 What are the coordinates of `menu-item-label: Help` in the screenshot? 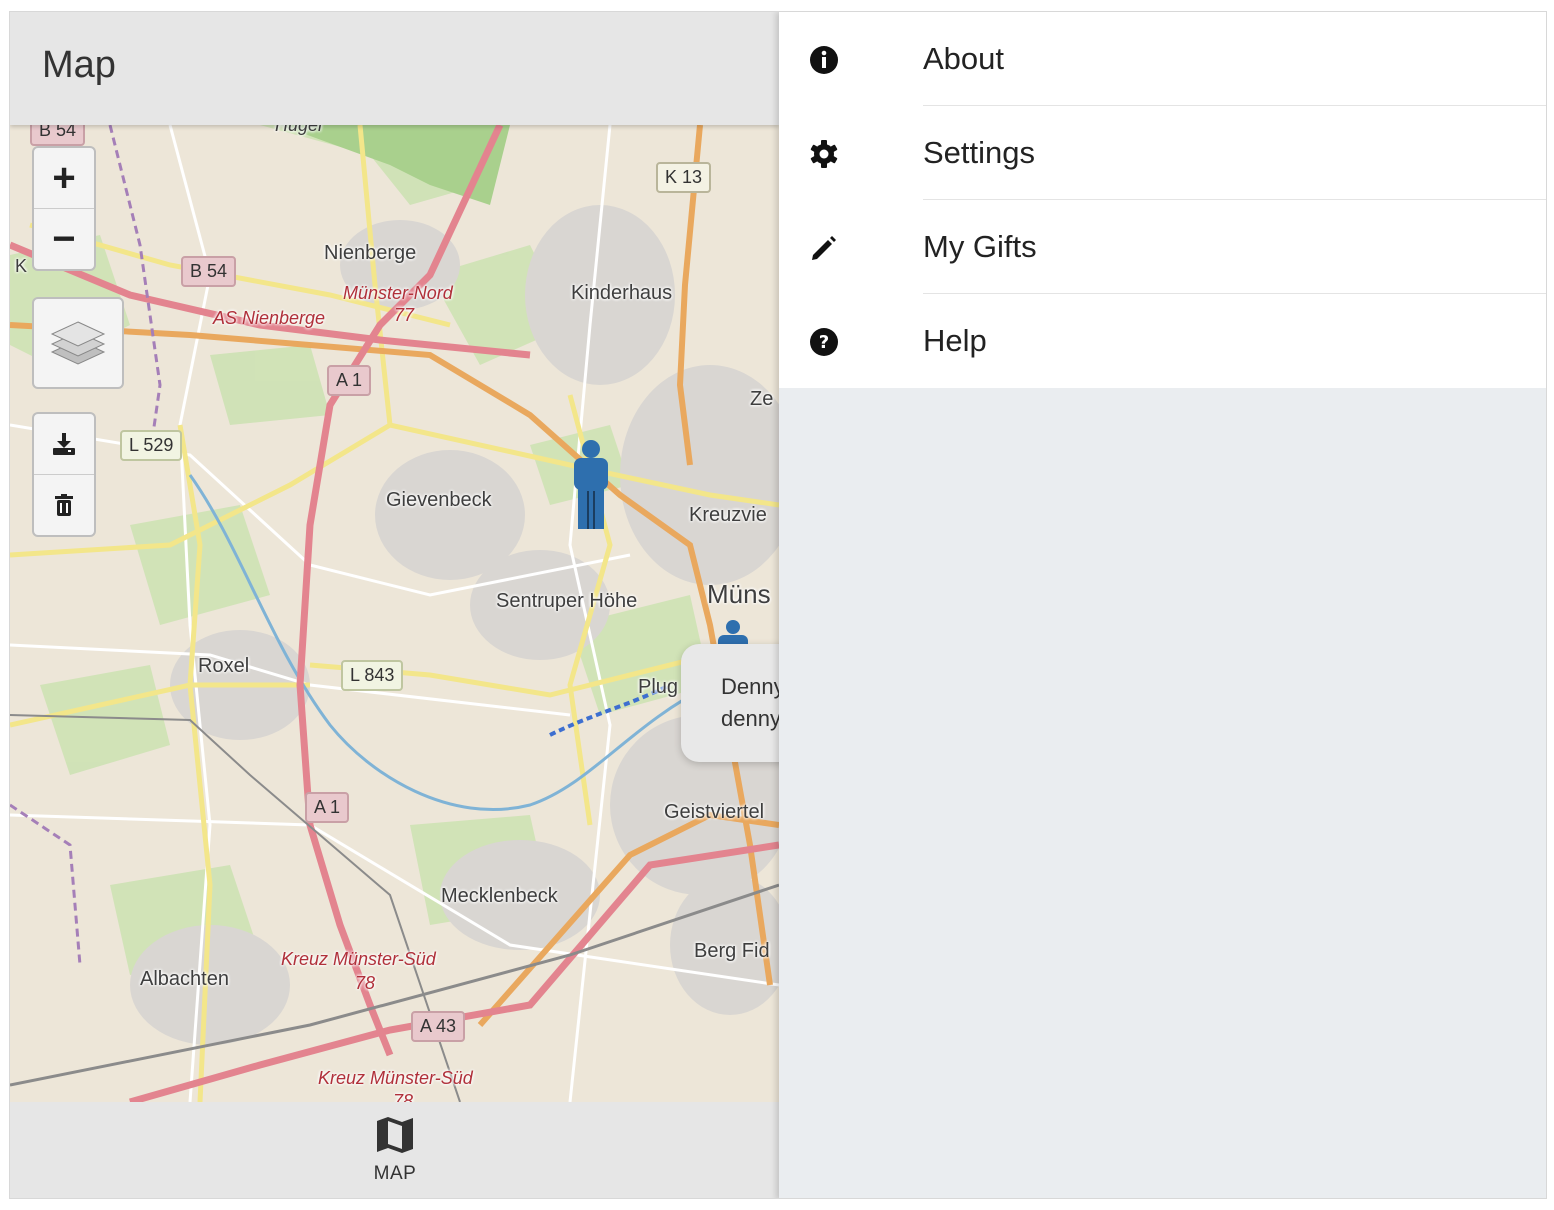 It's located at (955, 340).